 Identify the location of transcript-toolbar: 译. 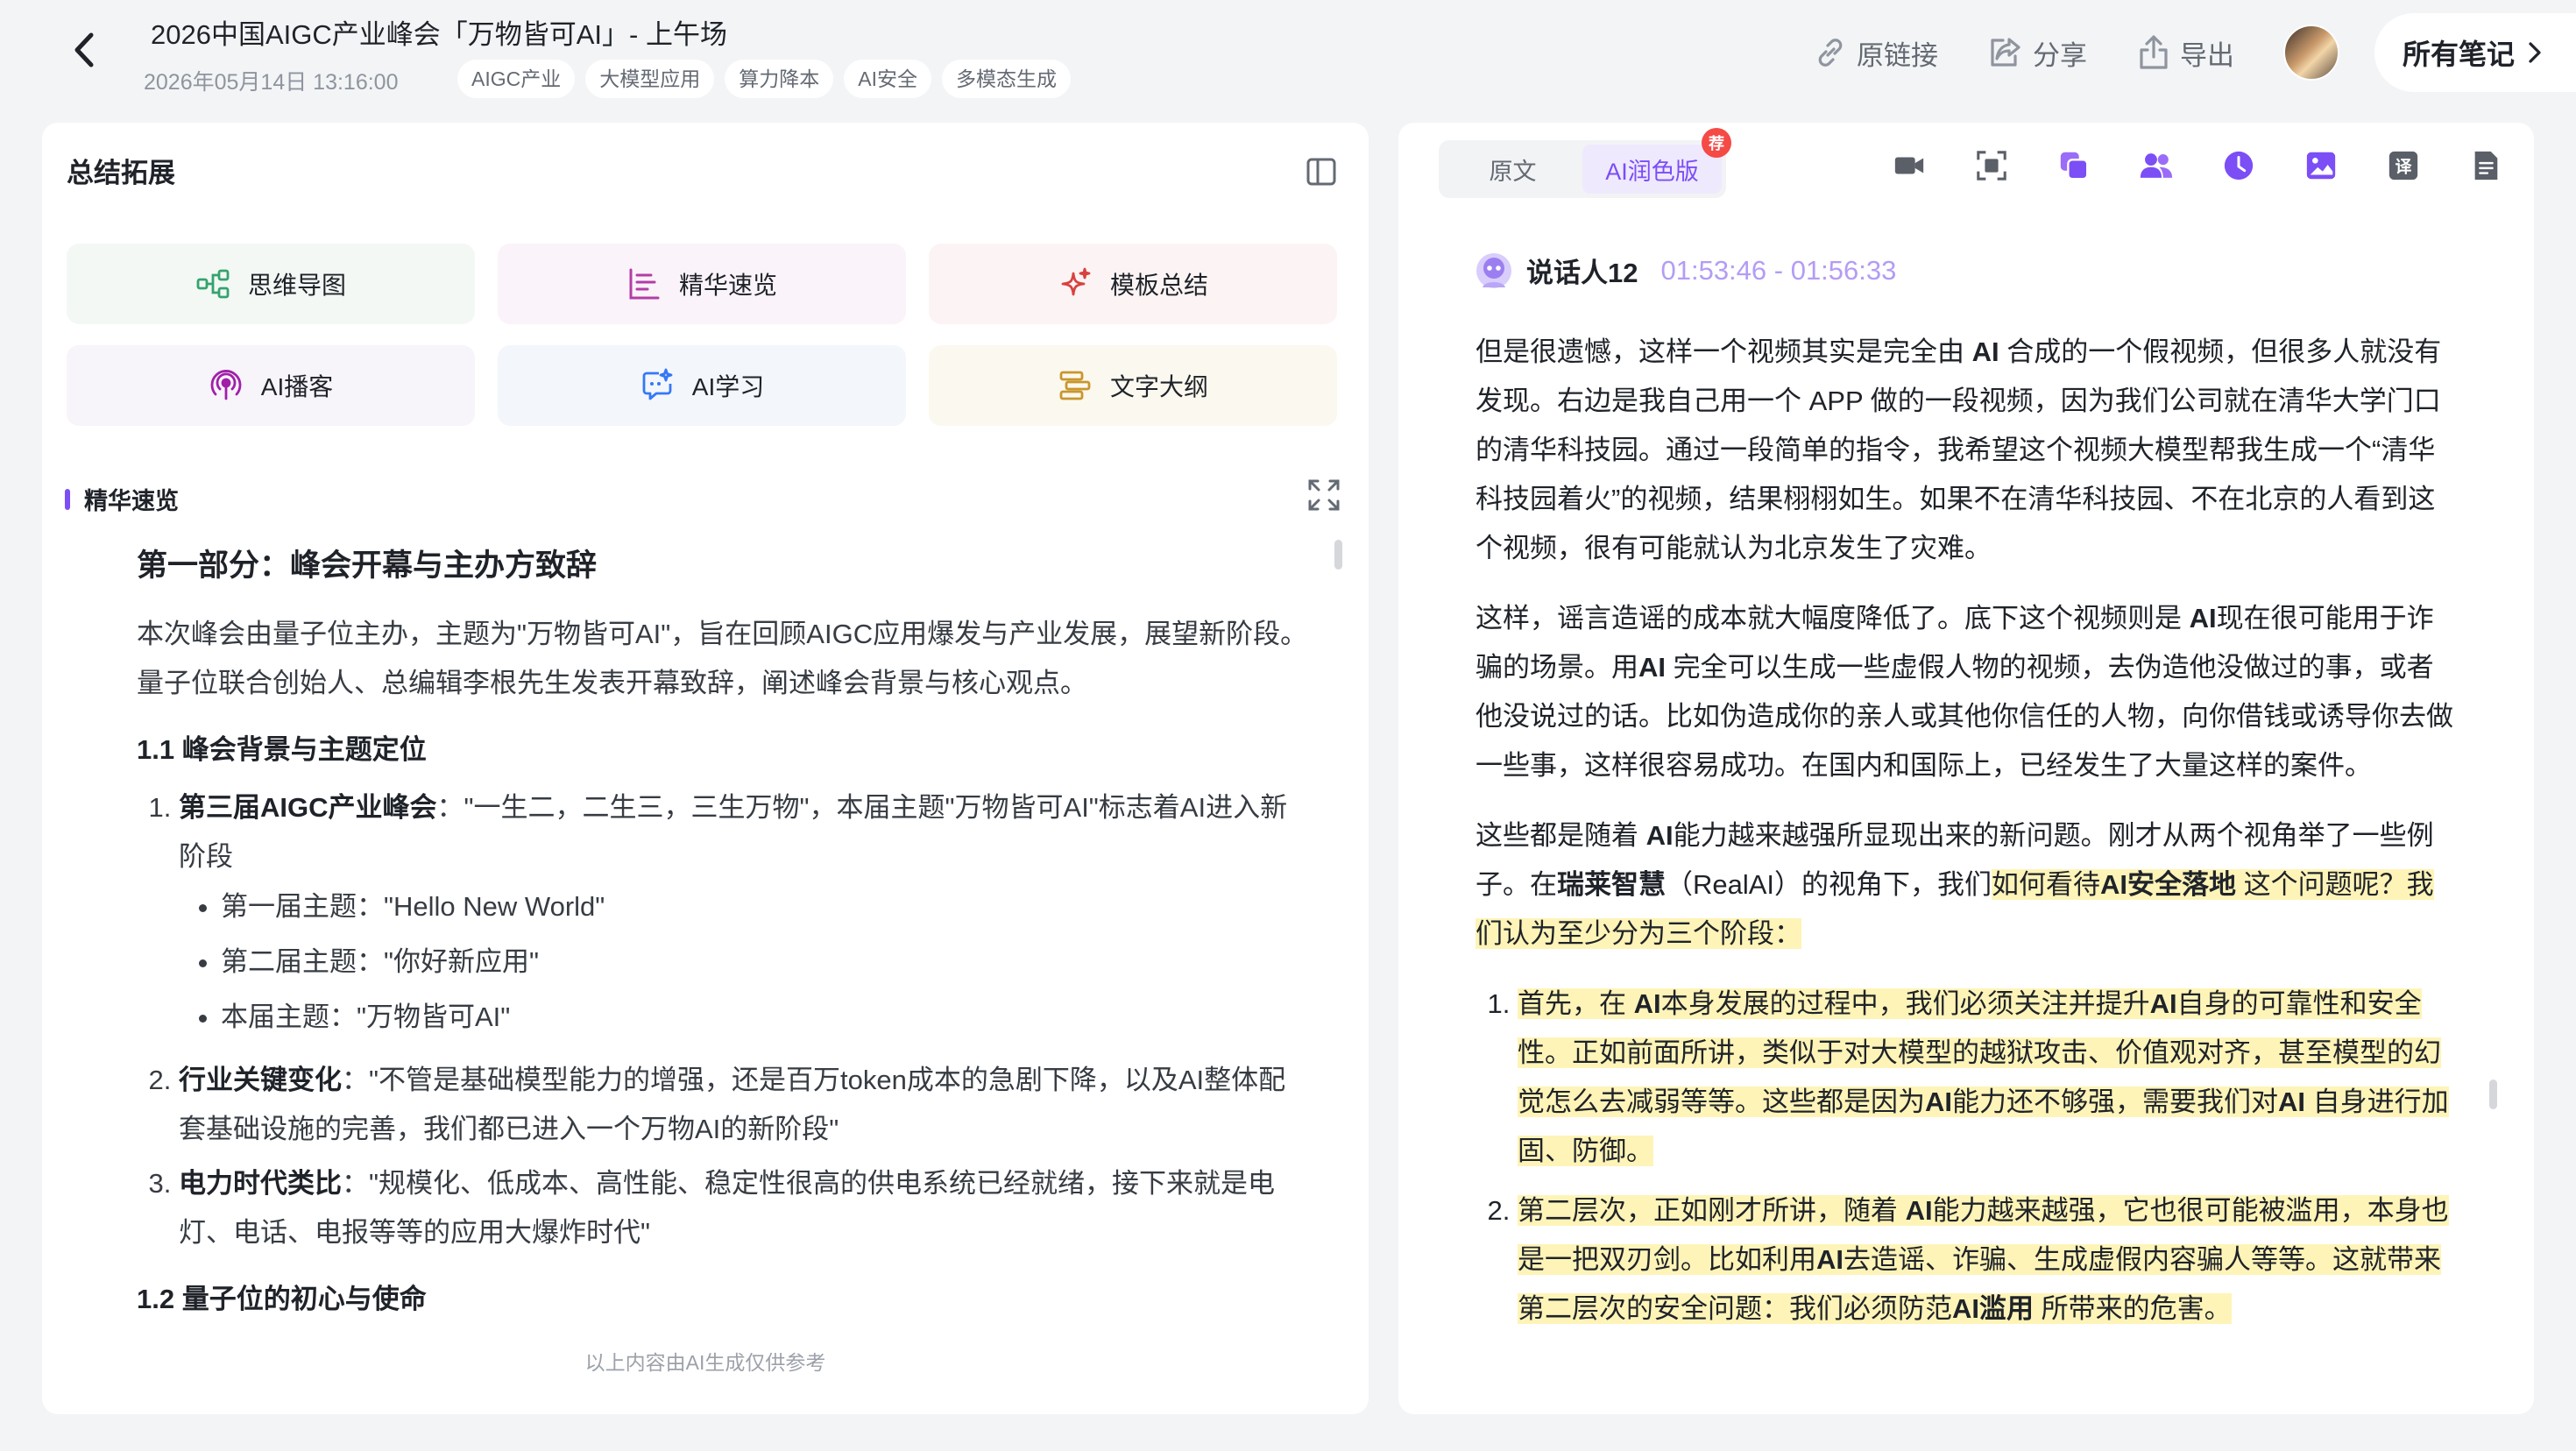
(2197, 165).